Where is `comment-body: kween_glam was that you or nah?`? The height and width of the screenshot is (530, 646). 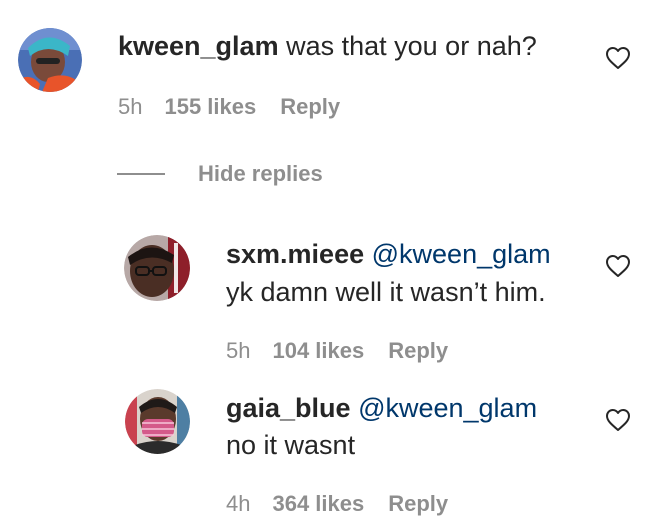
comment-body: kween_glam was that you or nah? is located at coordinates (327, 46).